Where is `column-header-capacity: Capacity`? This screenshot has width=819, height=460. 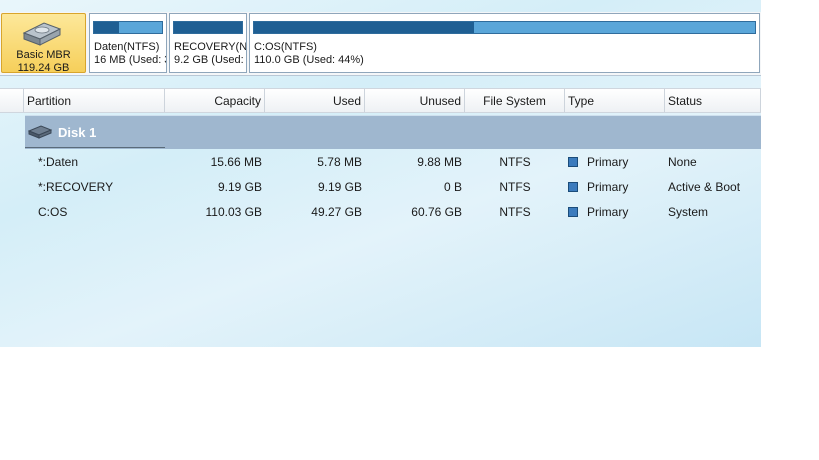 column-header-capacity: Capacity is located at coordinates (215, 100).